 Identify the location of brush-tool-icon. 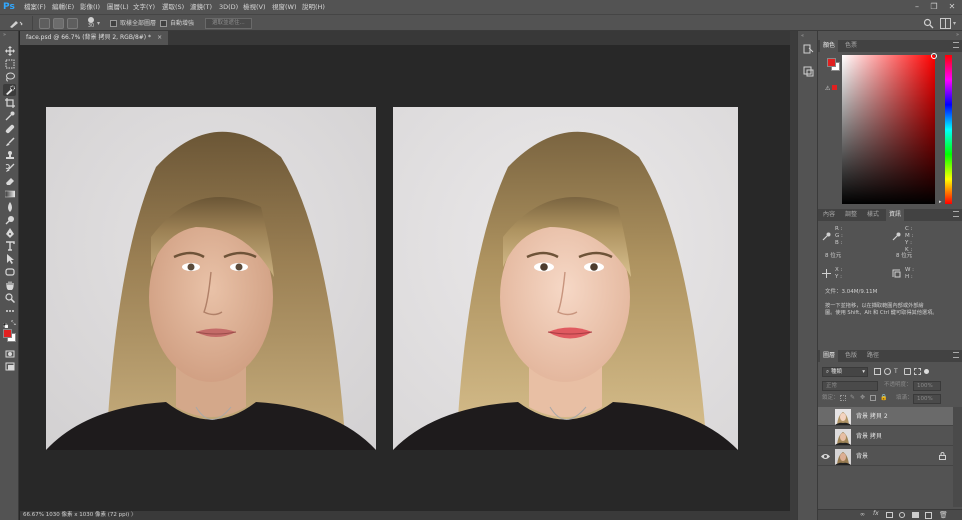
(9, 142).